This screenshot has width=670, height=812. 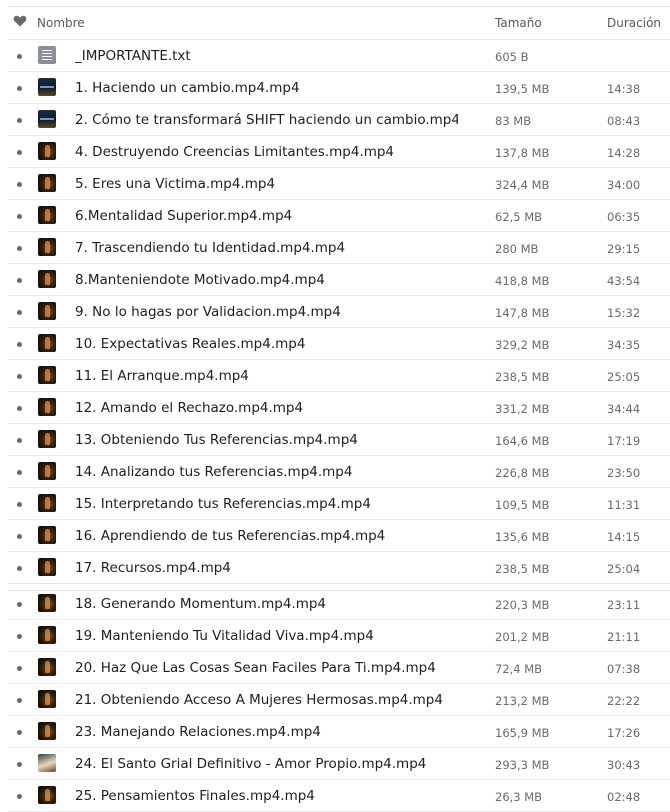 What do you see at coordinates (522, 733) in the screenshot?
I see `file-size: 165,9 MB` at bounding box center [522, 733].